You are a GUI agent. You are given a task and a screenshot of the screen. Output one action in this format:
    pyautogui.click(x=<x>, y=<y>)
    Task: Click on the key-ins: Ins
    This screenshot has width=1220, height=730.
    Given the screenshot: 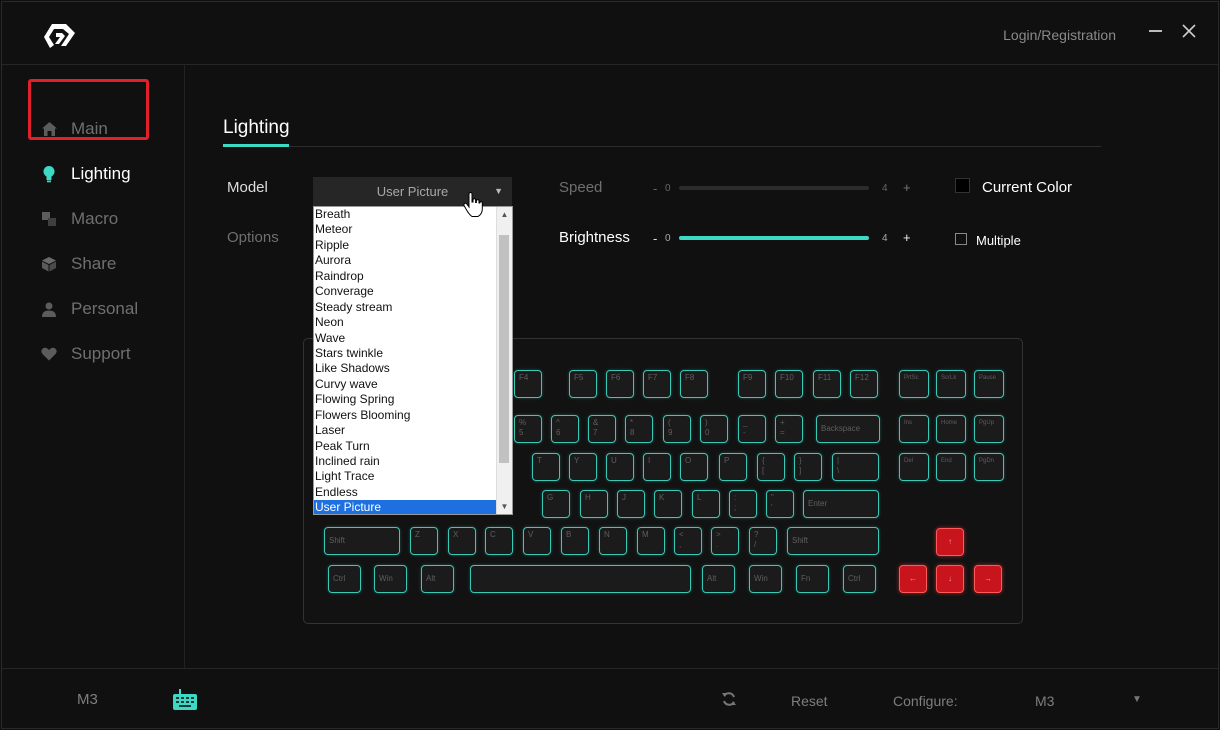 What is the action you would take?
    pyautogui.click(x=914, y=429)
    